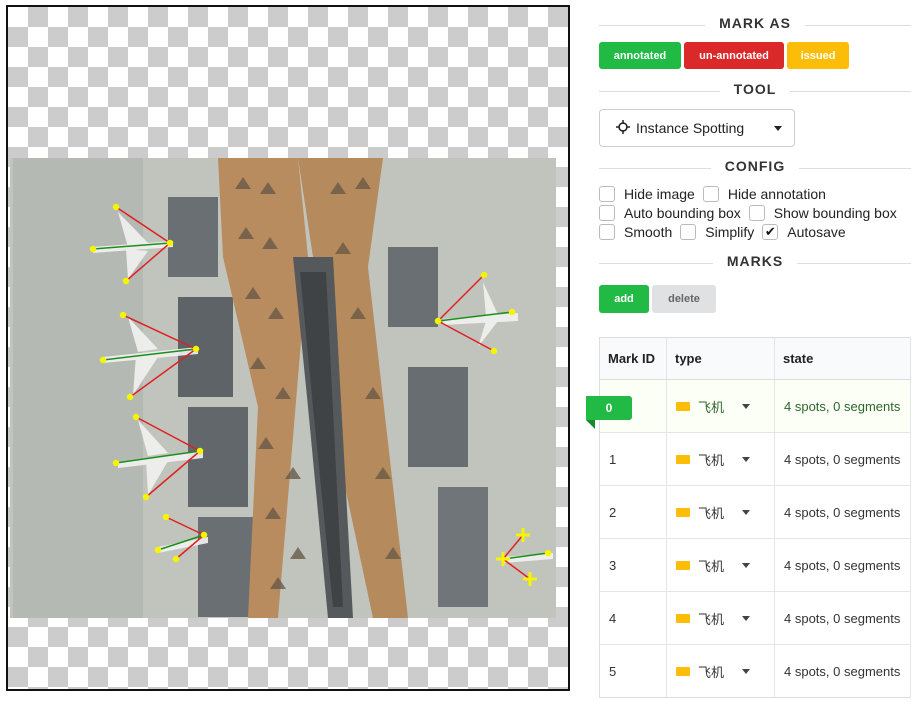 The width and height of the screenshot is (920, 705). I want to click on column-header-type: type, so click(720, 358).